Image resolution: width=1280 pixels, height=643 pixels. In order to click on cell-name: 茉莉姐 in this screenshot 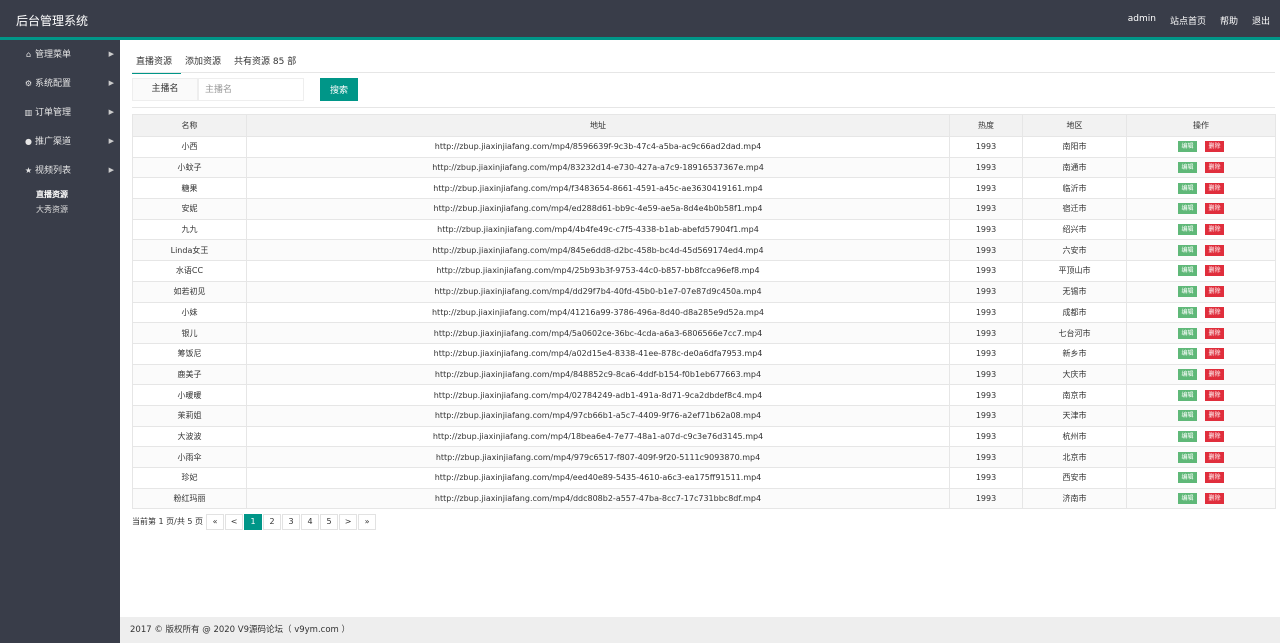, I will do `click(189, 415)`.